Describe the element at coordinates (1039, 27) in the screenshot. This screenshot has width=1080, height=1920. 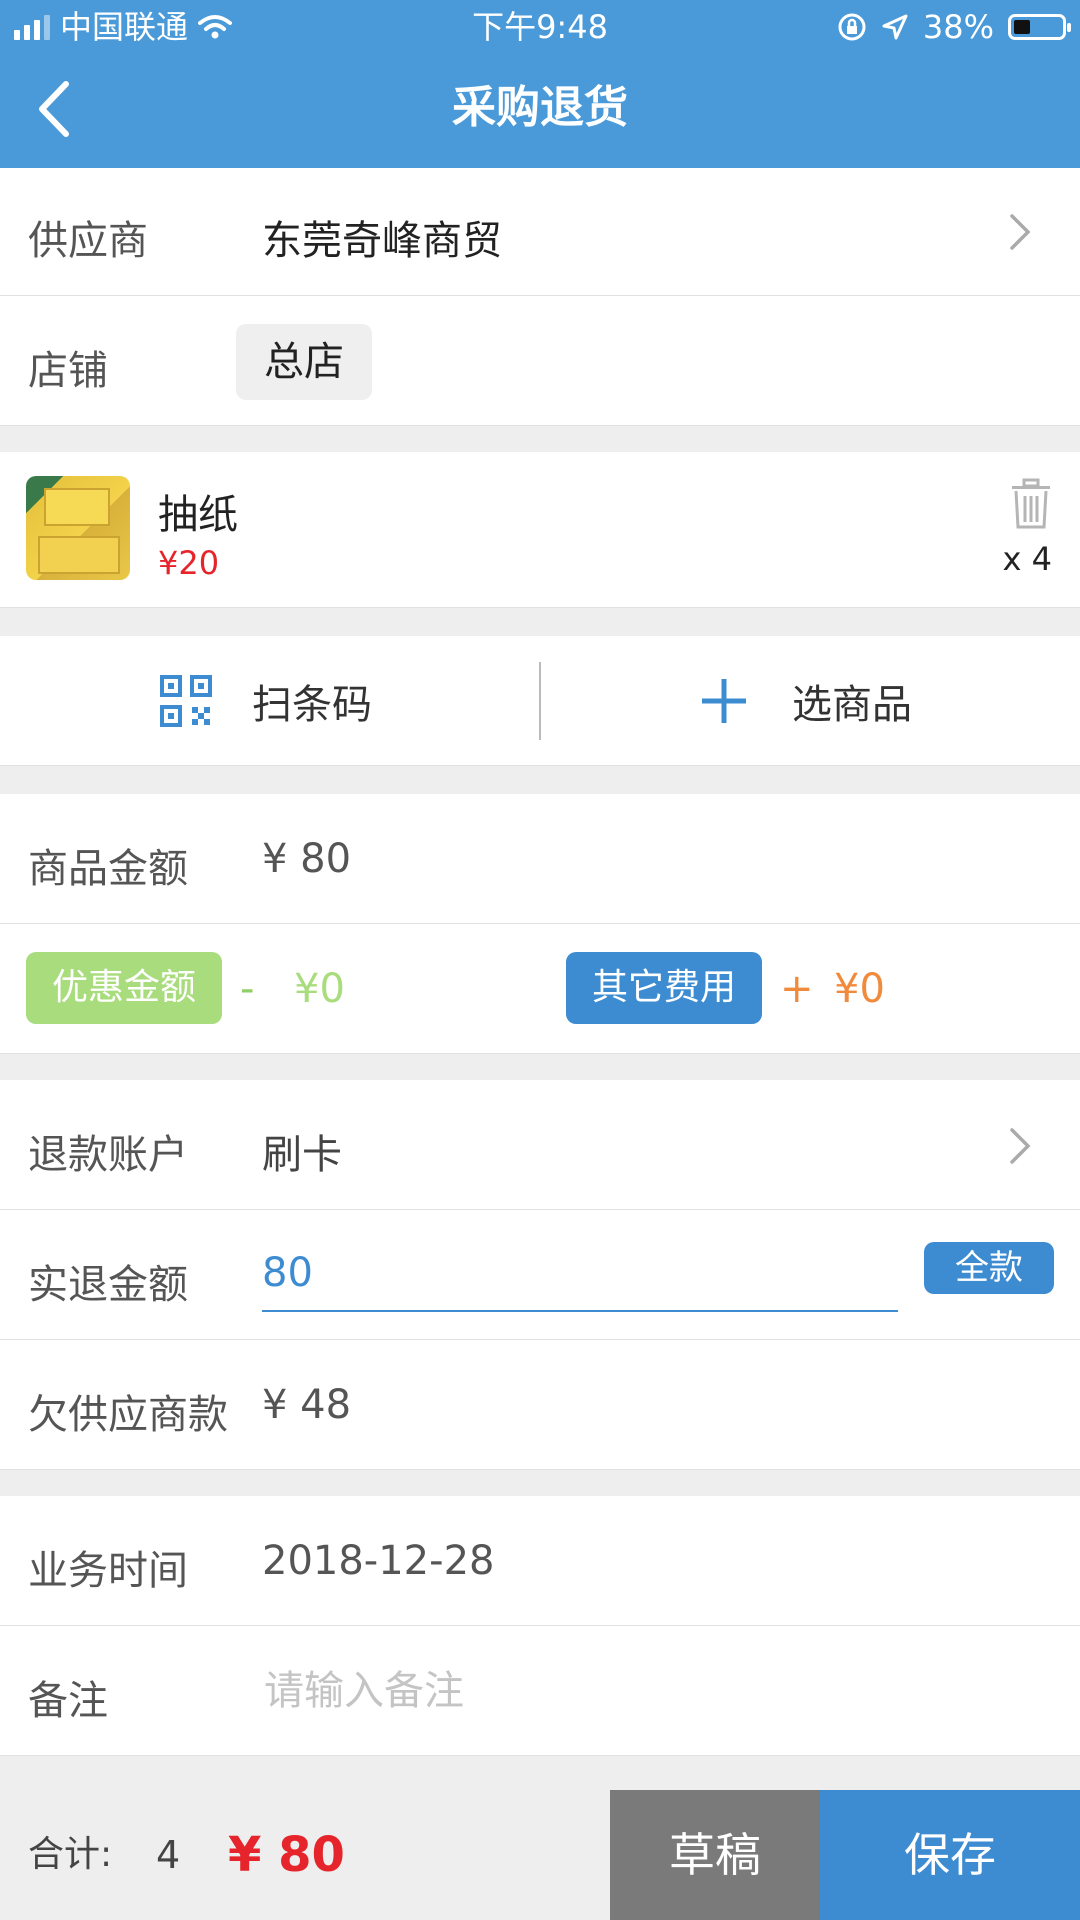
I see `battery-icon` at that location.